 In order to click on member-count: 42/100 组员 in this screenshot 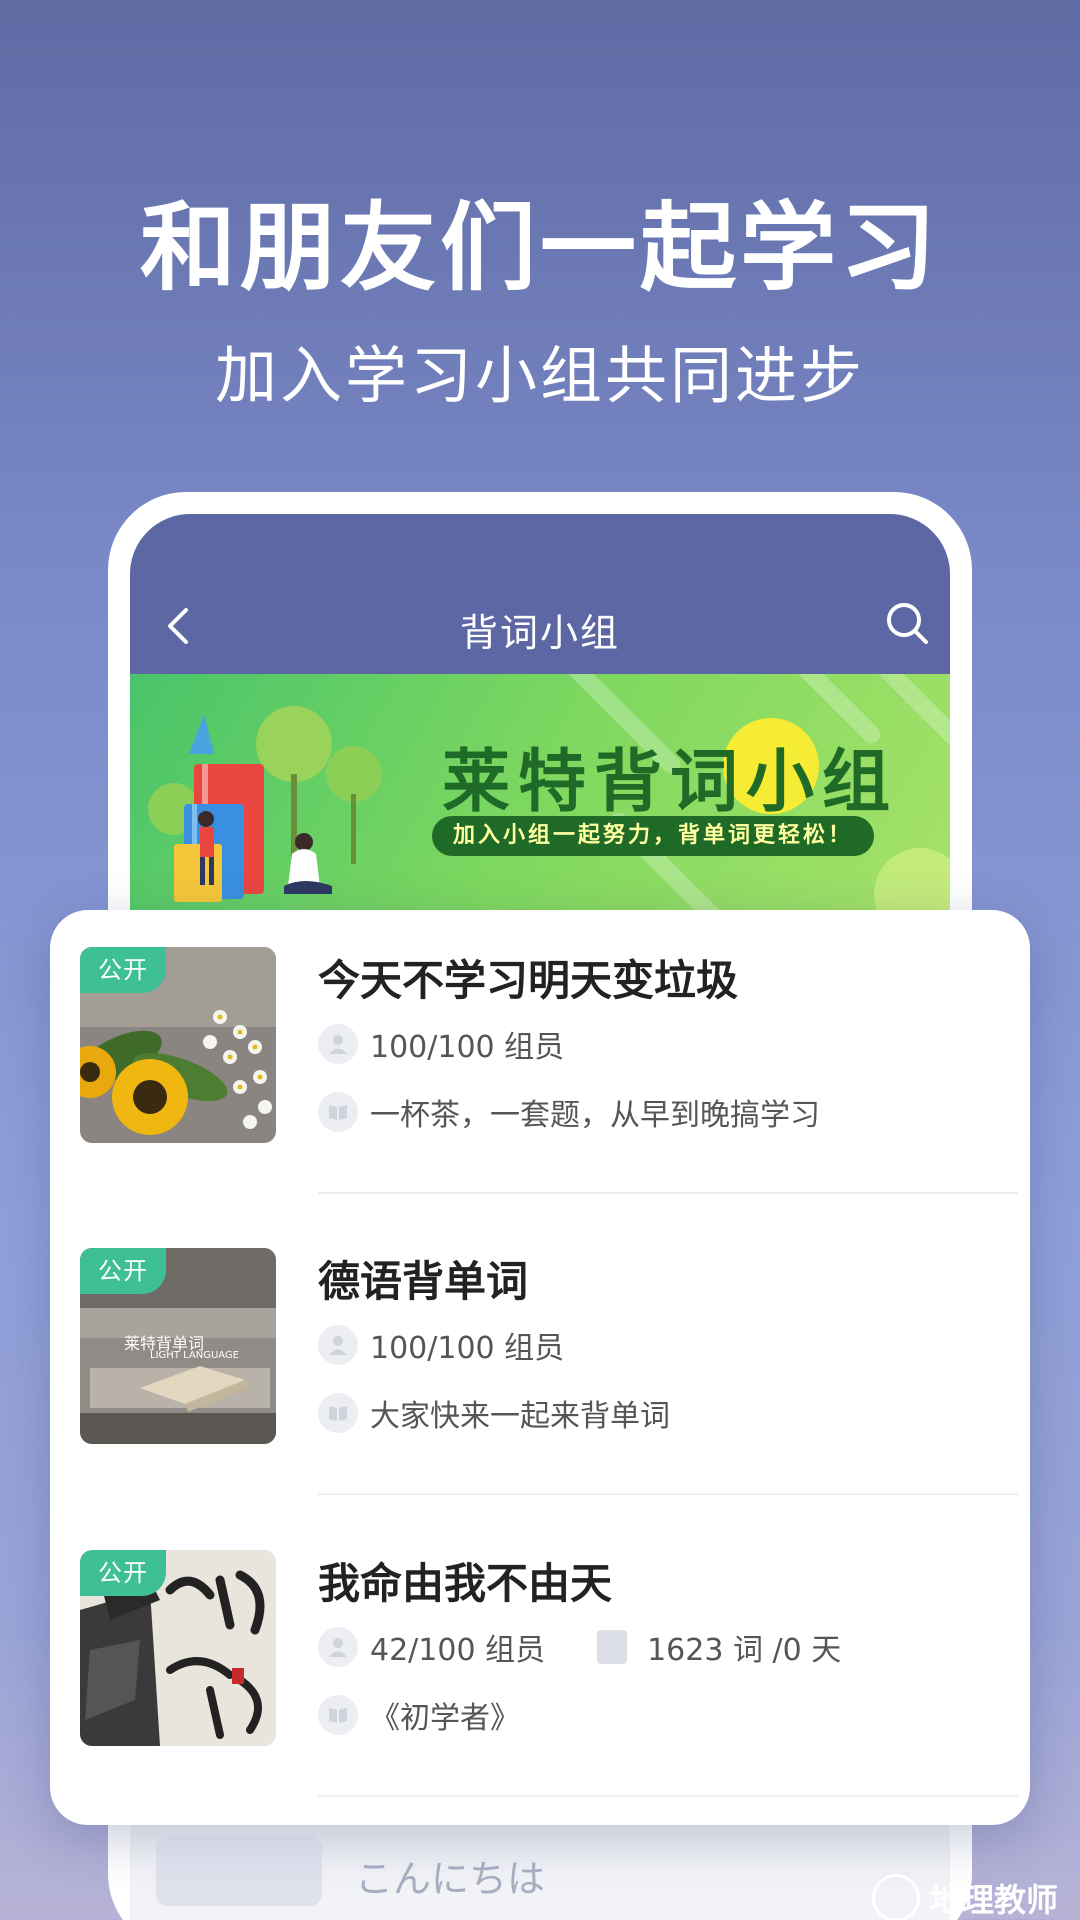, I will do `click(458, 1650)`.